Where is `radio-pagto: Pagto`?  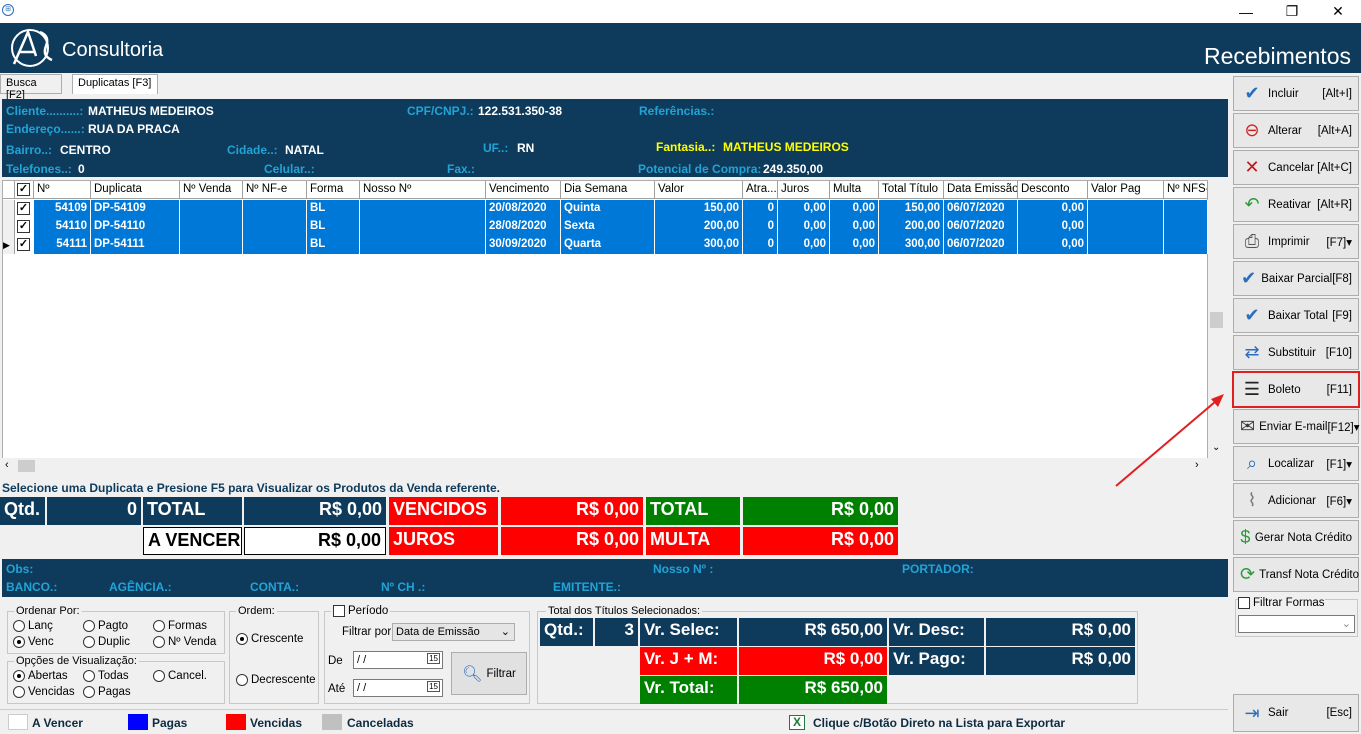 radio-pagto: Pagto is located at coordinates (105, 626).